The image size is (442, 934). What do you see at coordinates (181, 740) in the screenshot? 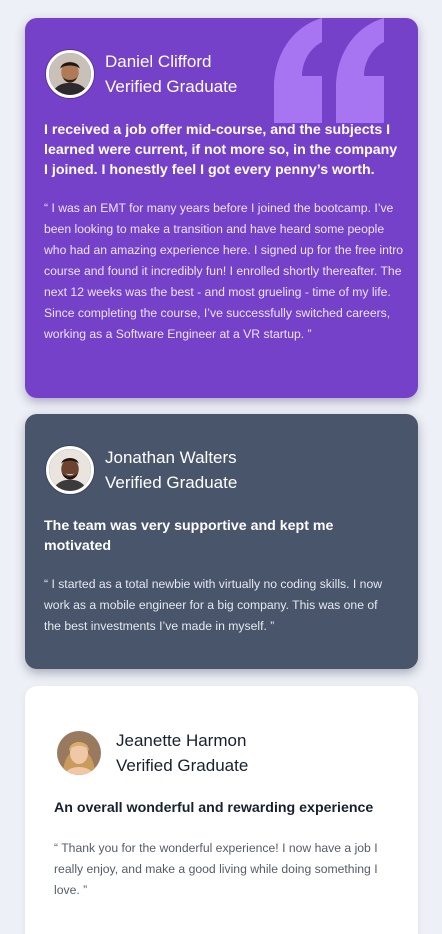
I see `author-name: Jeanette Harmon` at bounding box center [181, 740].